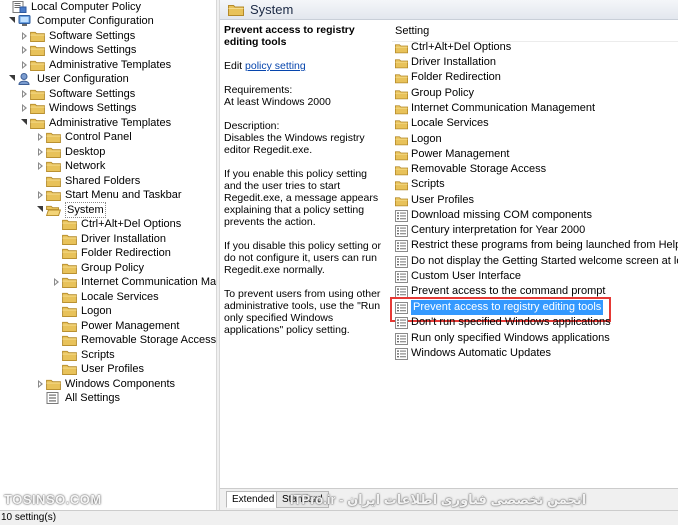 The width and height of the screenshot is (678, 525). Describe the element at coordinates (510, 338) in the screenshot. I see `list-item-label: Run only specified Windows applications` at that location.